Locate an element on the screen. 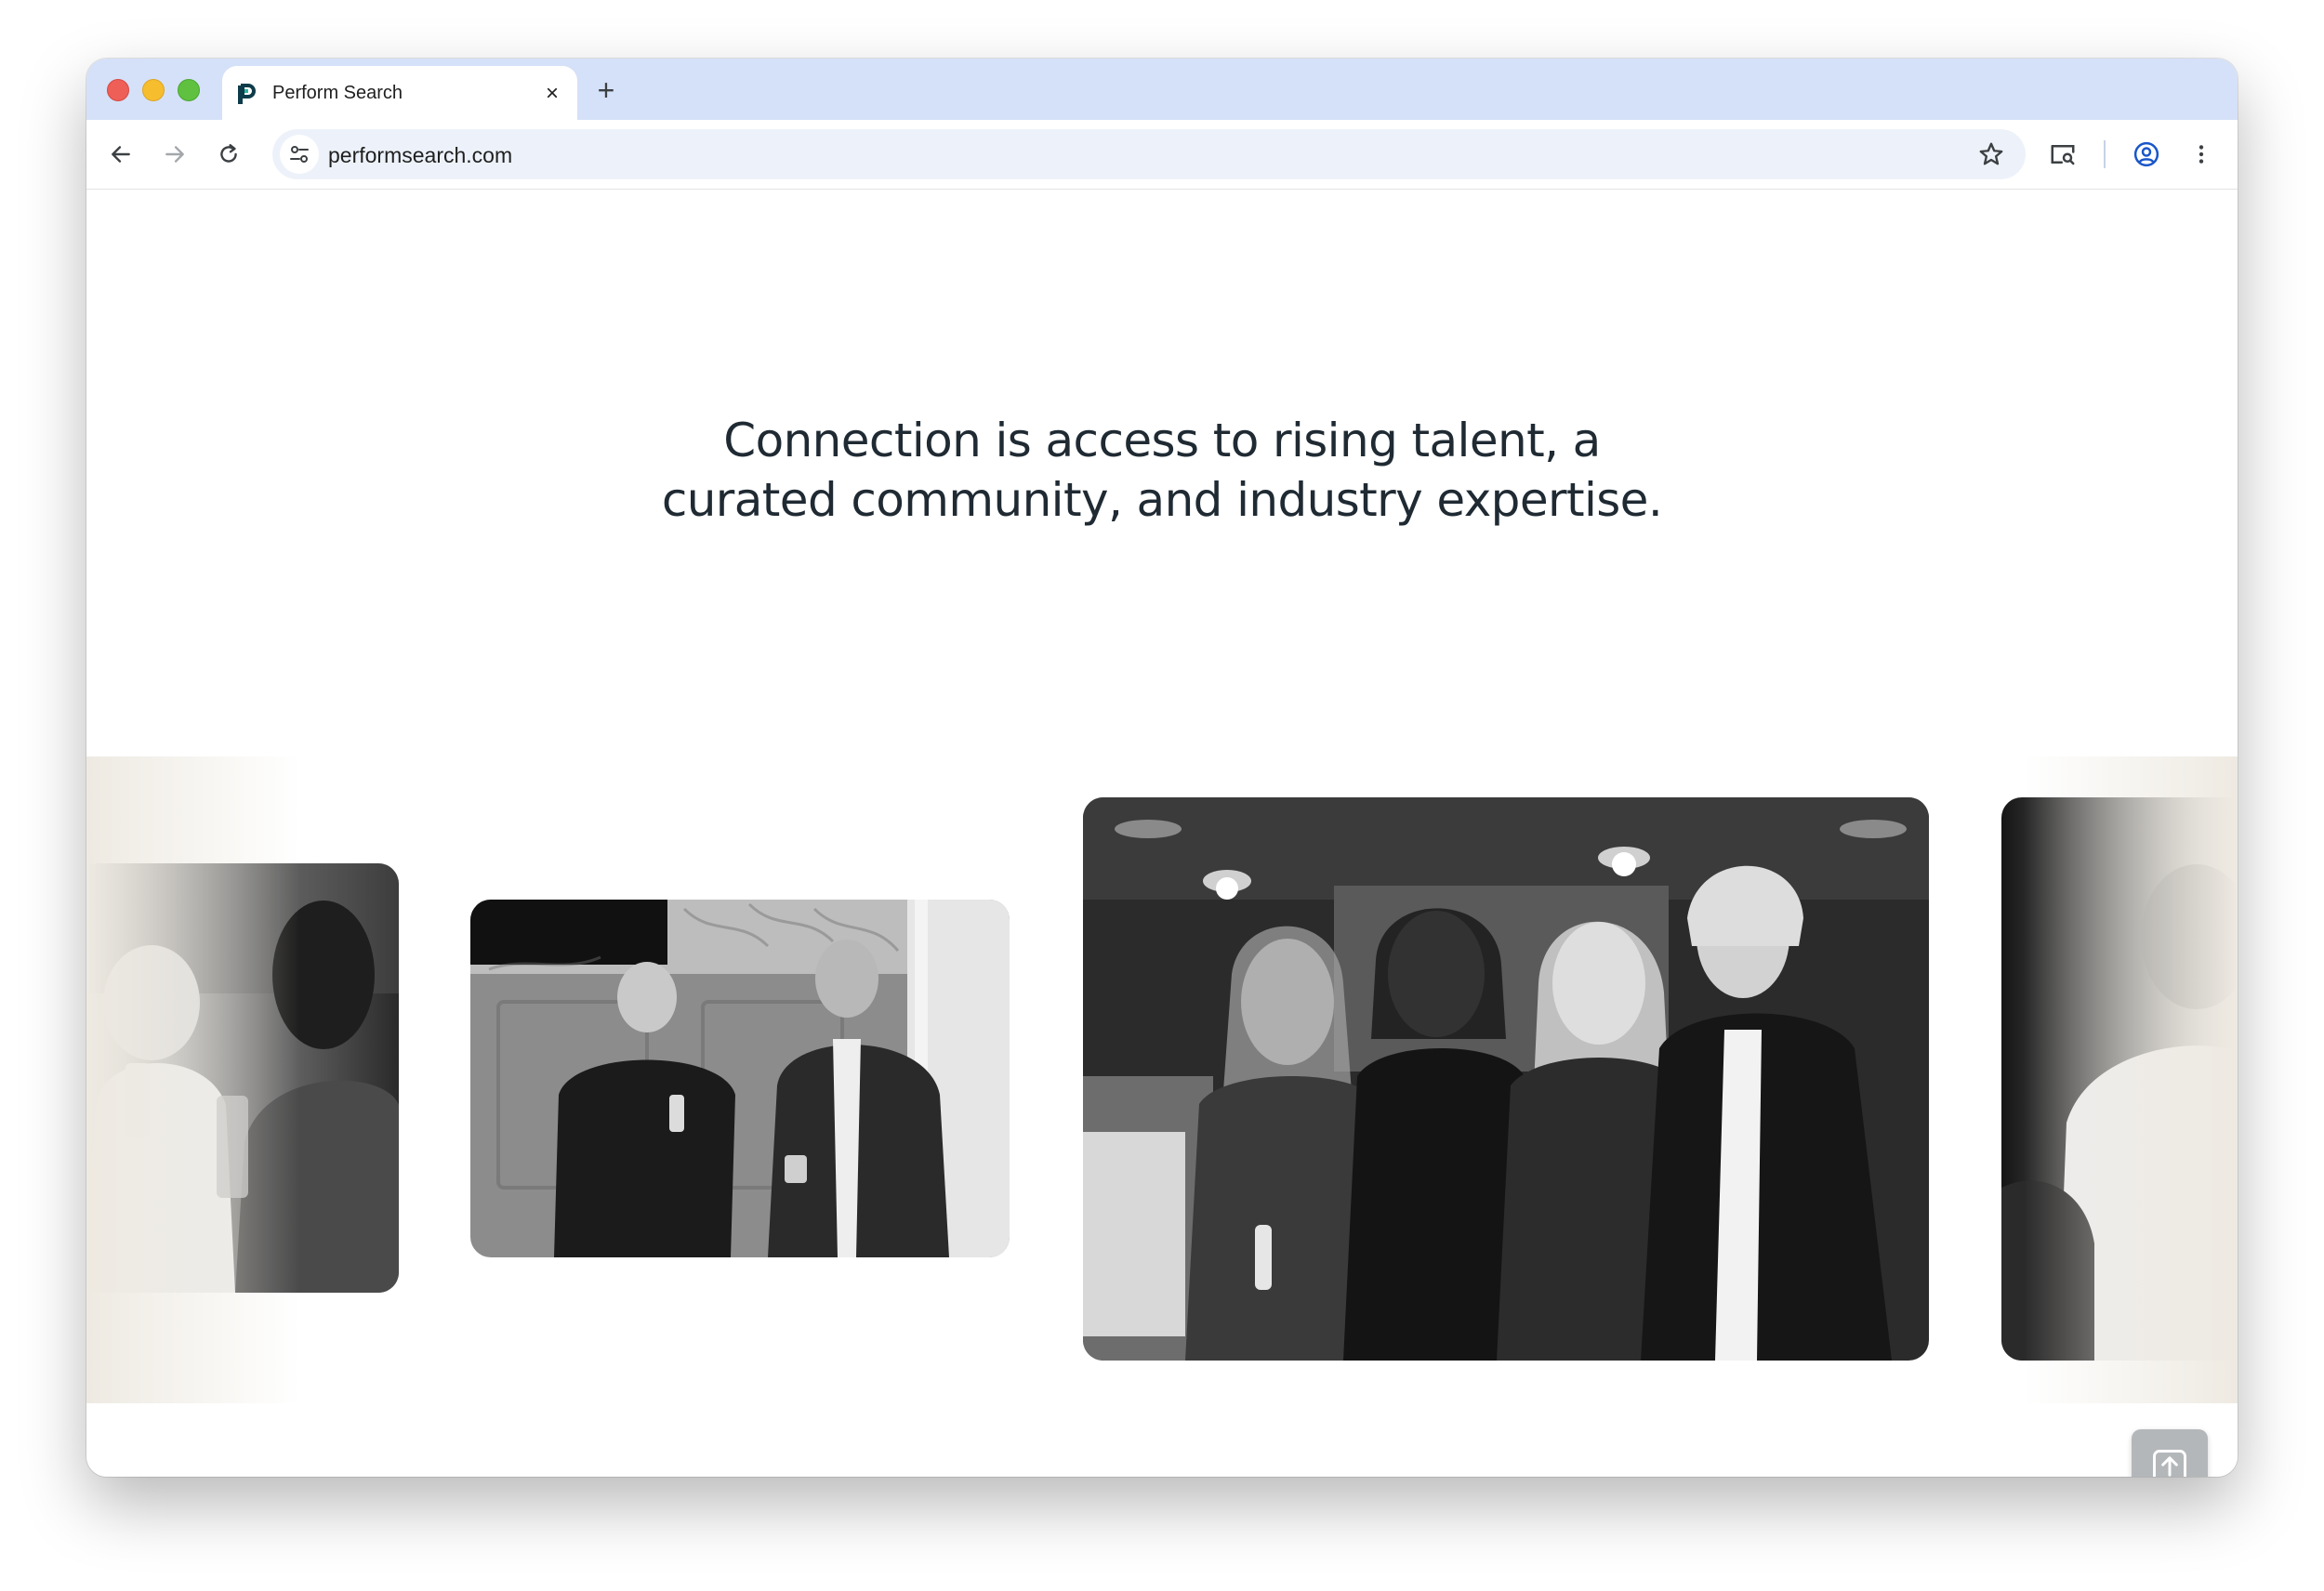  tab-search-icon is located at coordinates (2063, 155).